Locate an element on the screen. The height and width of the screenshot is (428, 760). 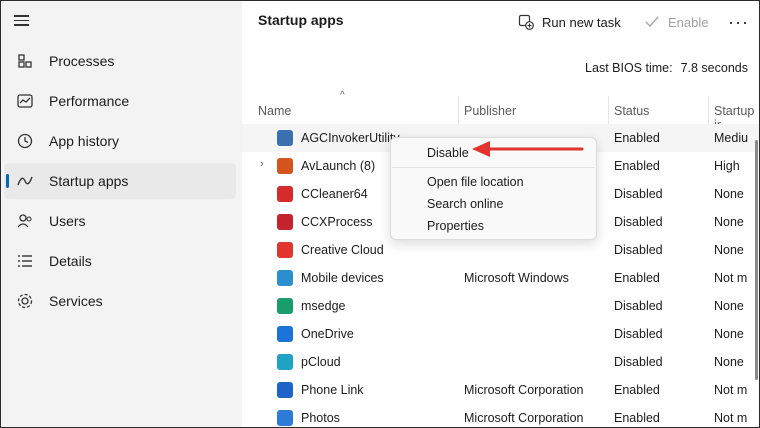
row-name: OneDrive is located at coordinates (327, 334).